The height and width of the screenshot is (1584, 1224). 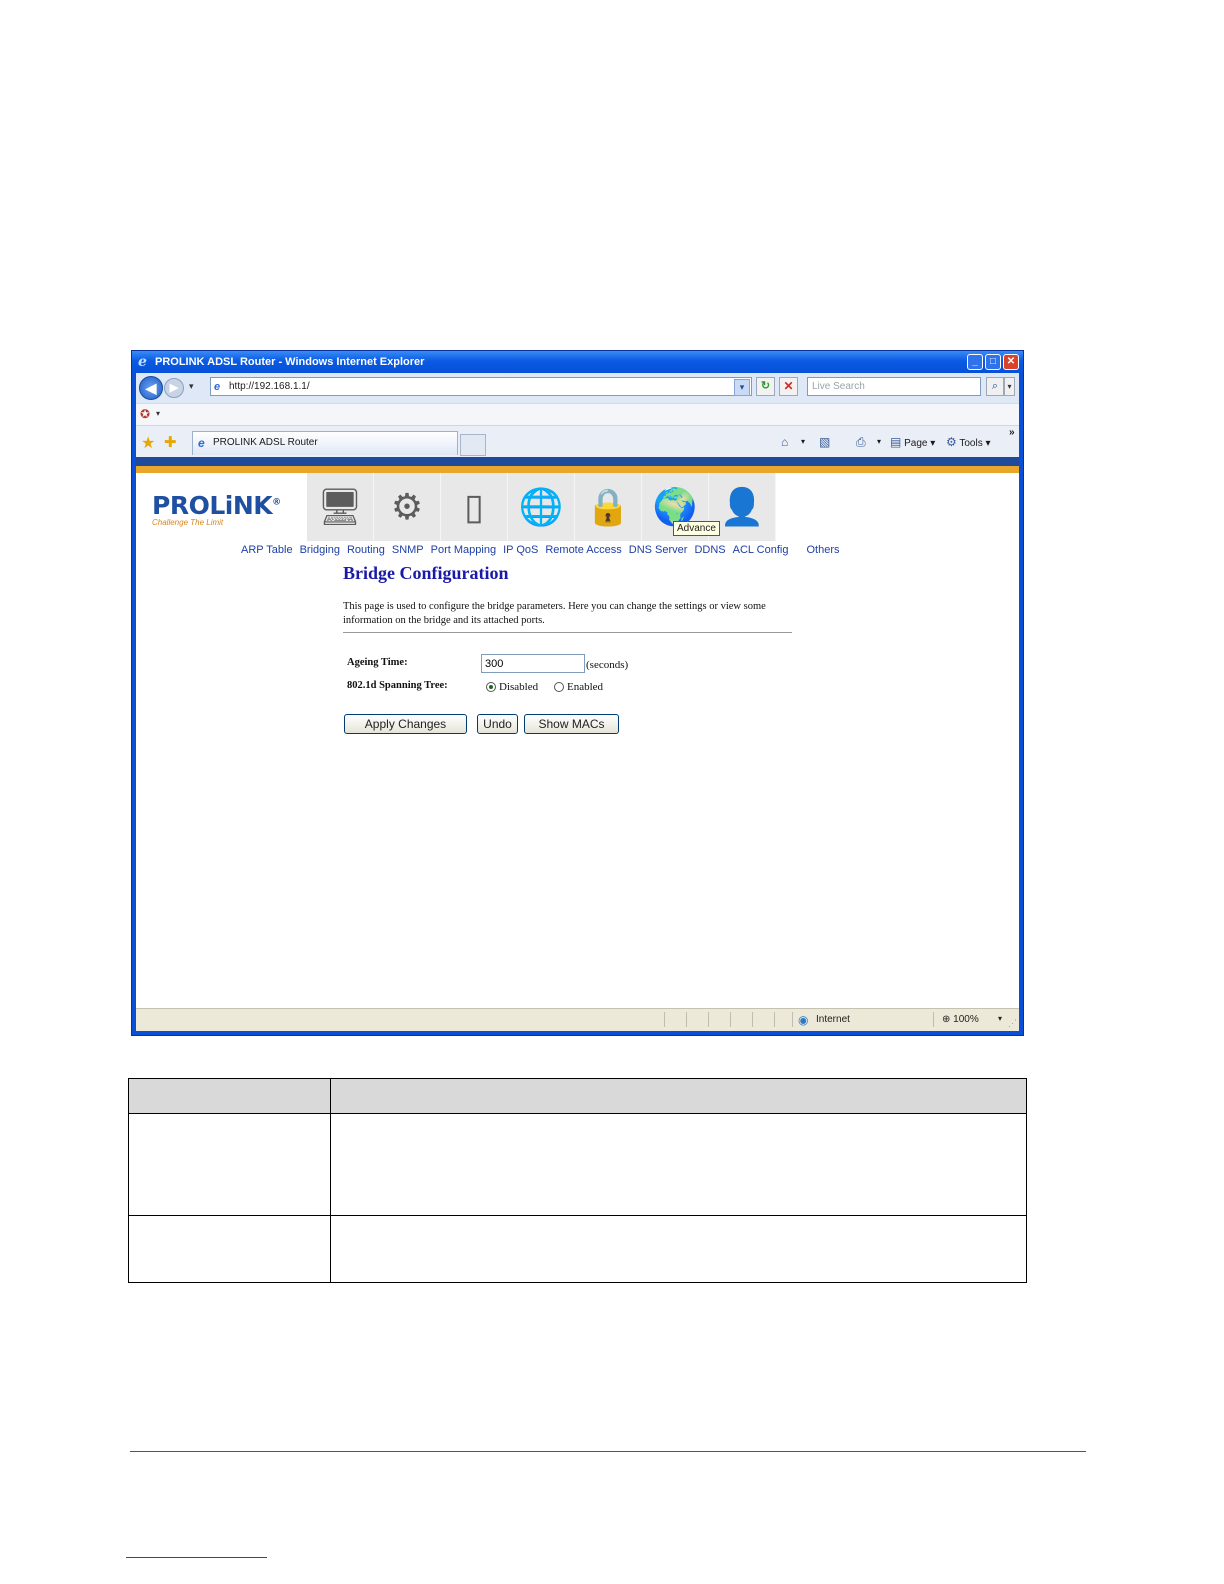 What do you see at coordinates (405, 724) in the screenshot?
I see `apply-changes-button: Apply Changes` at bounding box center [405, 724].